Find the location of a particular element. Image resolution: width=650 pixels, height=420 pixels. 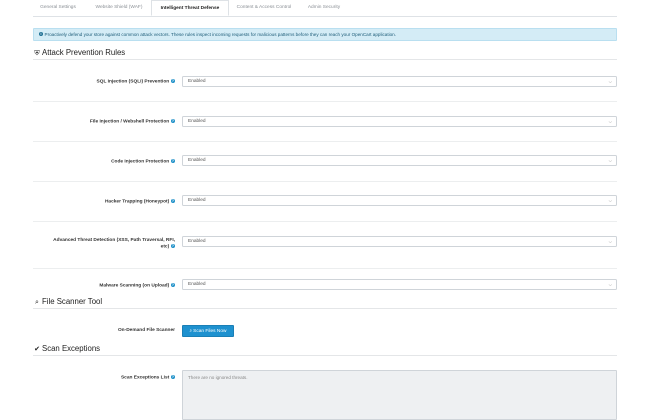

section-attack-prevention: ⛨ Attack Prevention Rules is located at coordinates (325, 54).